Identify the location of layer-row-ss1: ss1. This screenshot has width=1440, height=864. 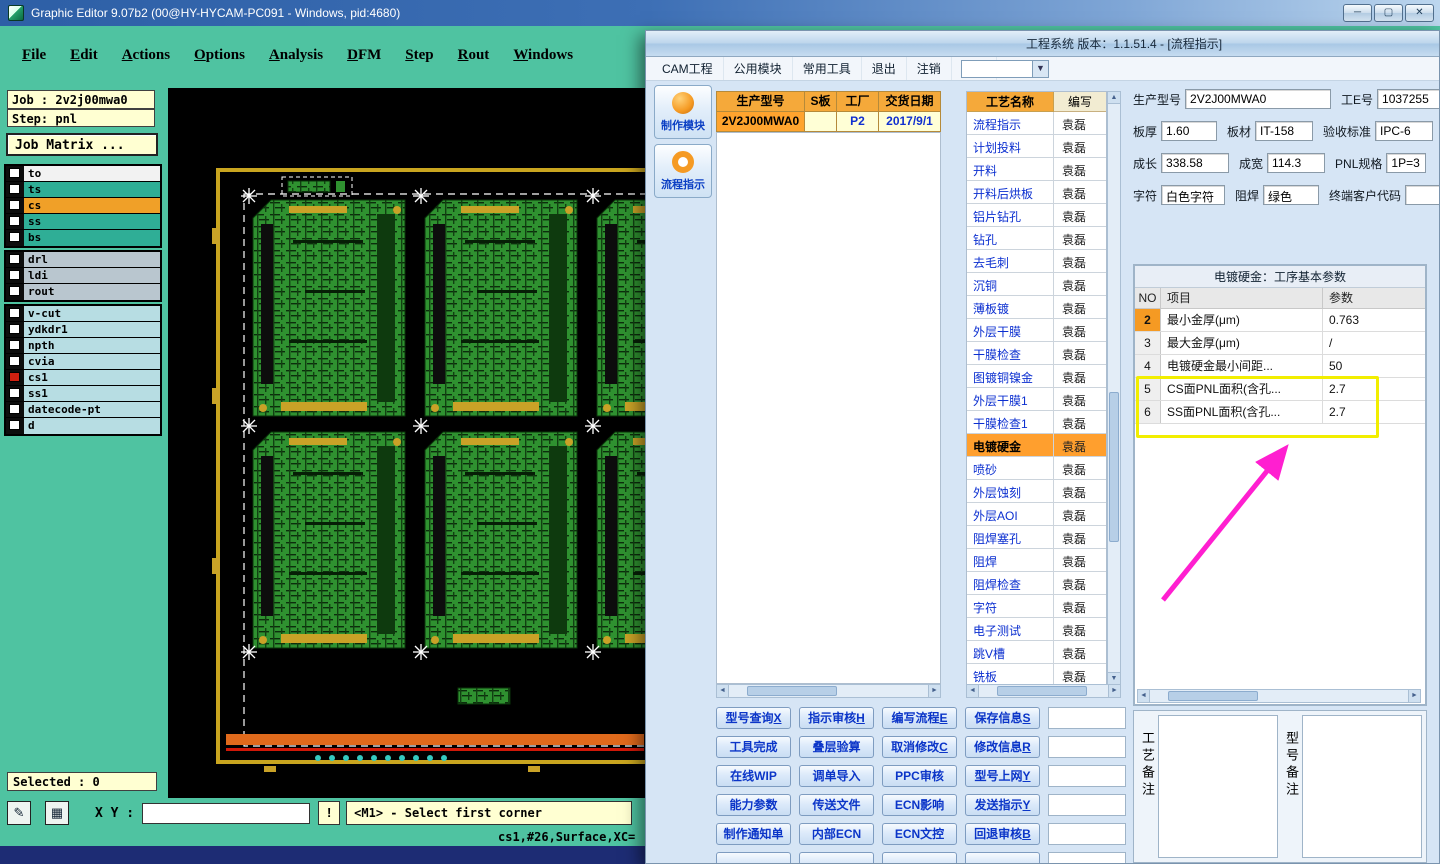
(83, 394).